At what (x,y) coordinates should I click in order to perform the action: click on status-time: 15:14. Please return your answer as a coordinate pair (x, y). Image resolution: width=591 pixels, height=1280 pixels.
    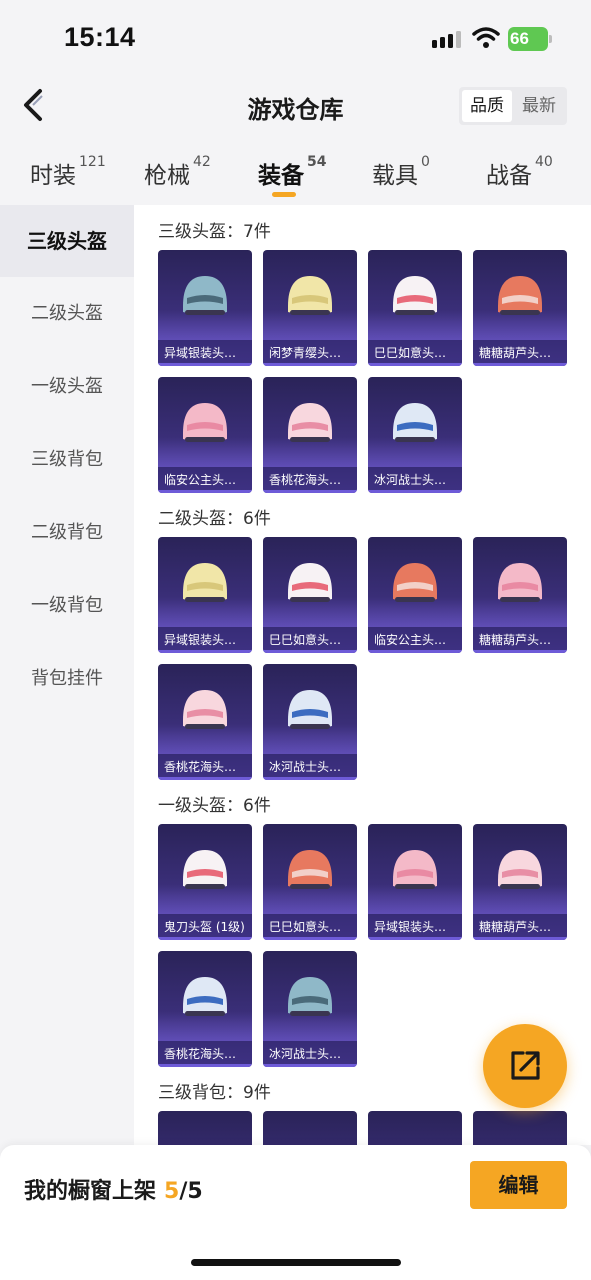
    Looking at the image, I should click on (100, 37).